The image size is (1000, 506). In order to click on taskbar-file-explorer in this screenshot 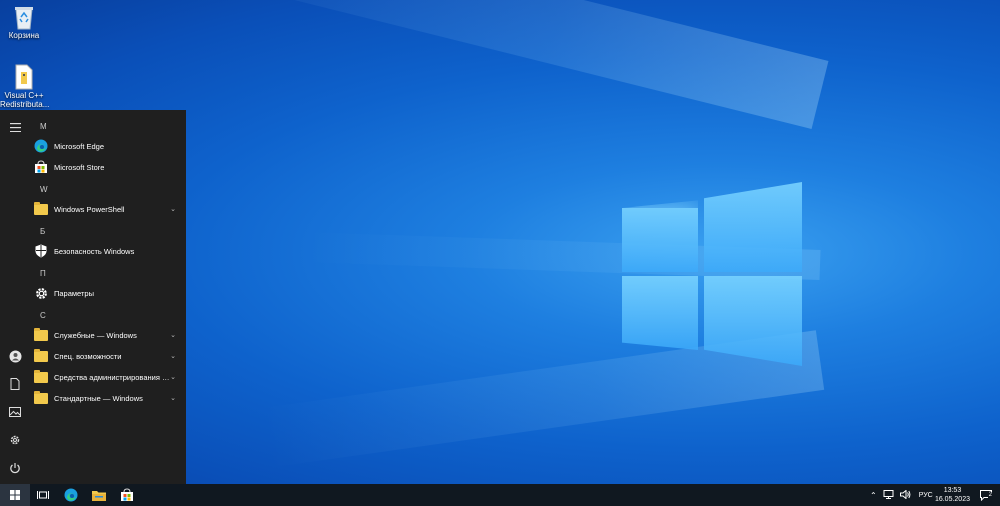, I will do `click(99, 495)`.